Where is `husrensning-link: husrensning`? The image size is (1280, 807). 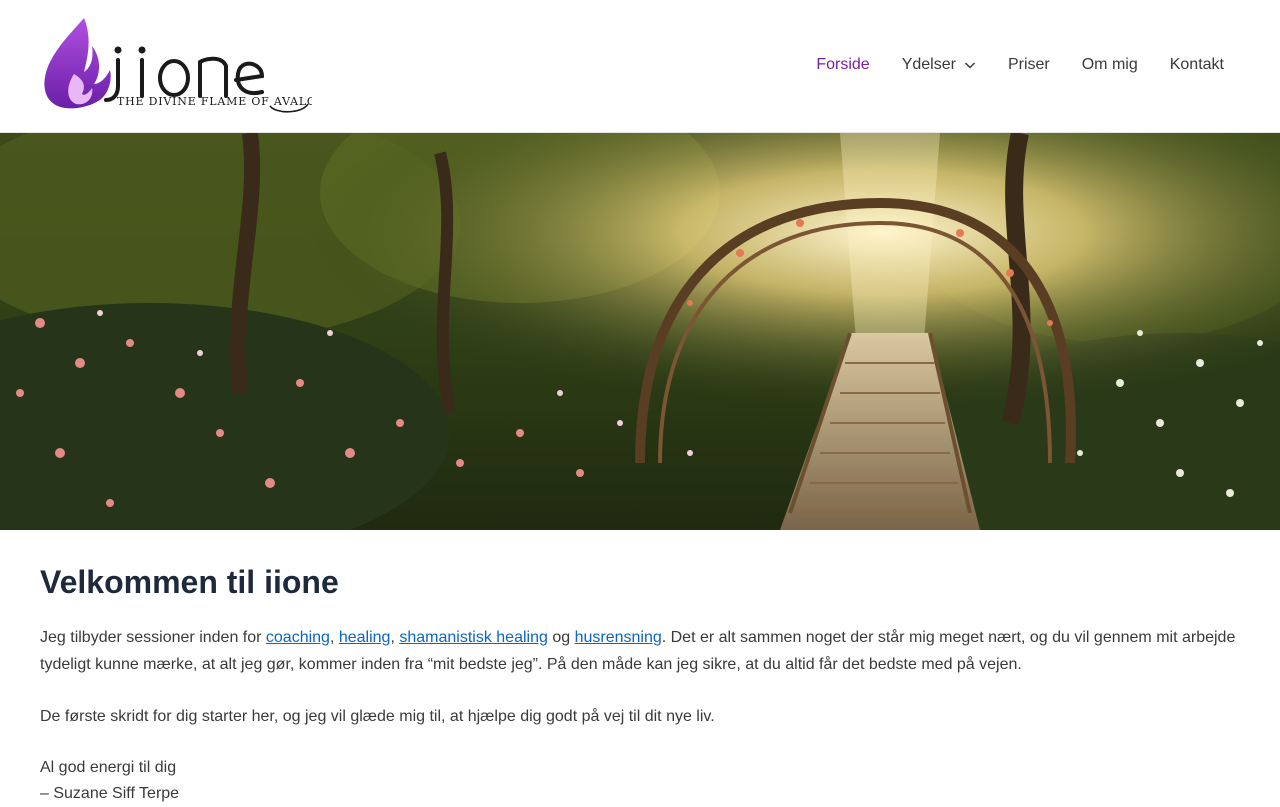
husrensning-link: husrensning is located at coordinates (618, 637).